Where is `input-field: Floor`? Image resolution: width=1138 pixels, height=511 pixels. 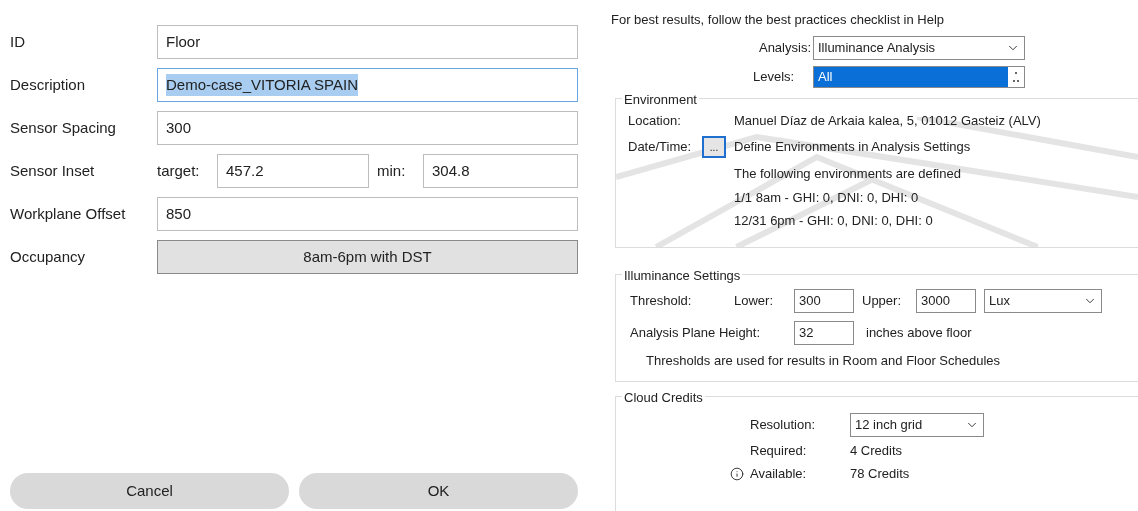 input-field: Floor is located at coordinates (367, 42).